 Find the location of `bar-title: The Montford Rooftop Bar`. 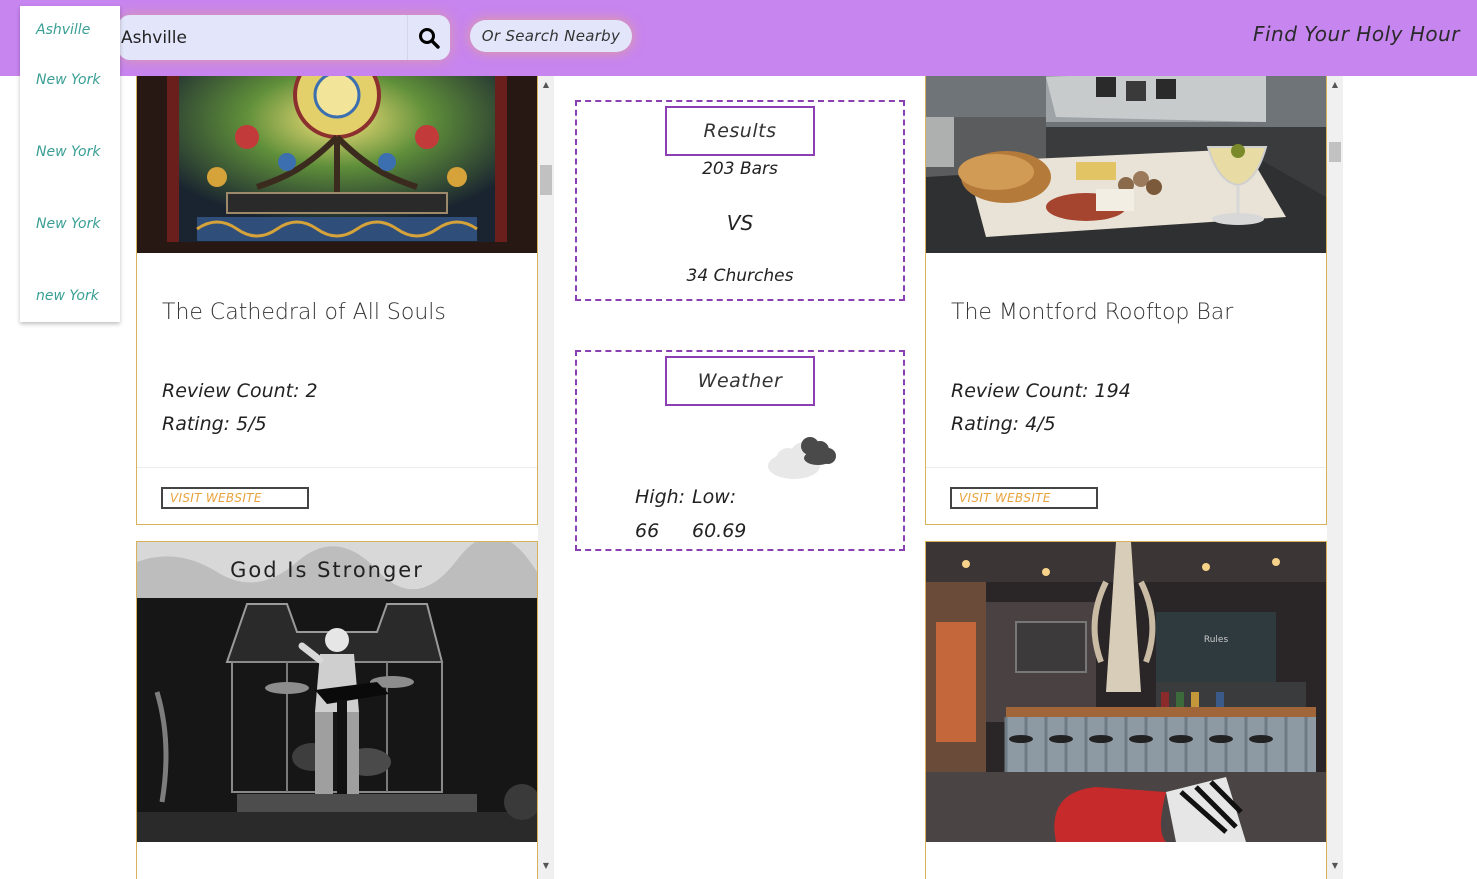

bar-title: The Montford Rooftop Bar is located at coordinates (1092, 312).